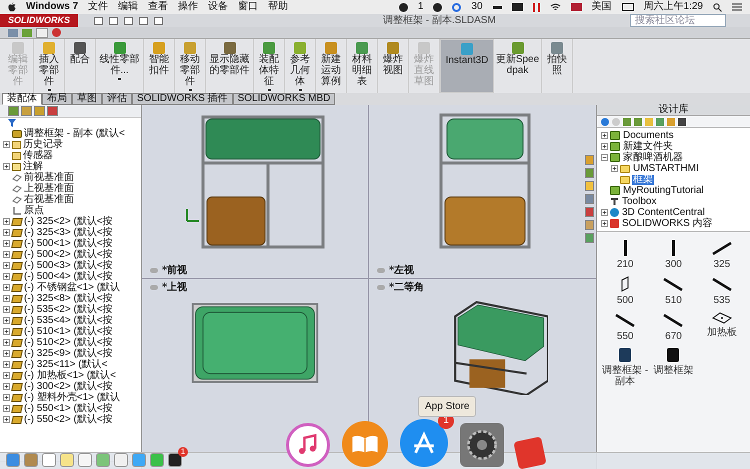 This screenshot has height=469, width=750. Describe the element at coordinates (625, 336) in the screenshot. I see `library-item-label: 550` at that location.